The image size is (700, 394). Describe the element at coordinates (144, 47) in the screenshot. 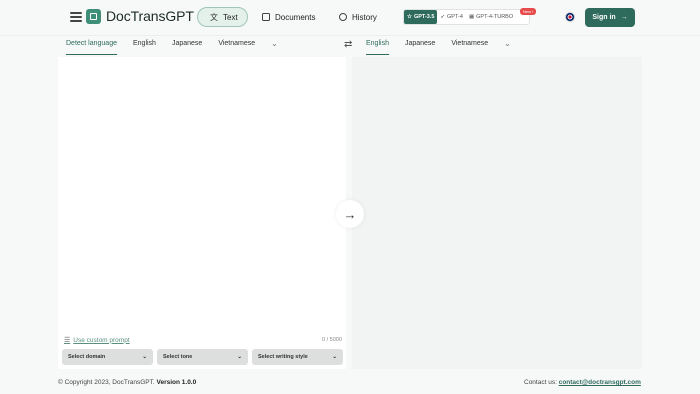

I see `tab-source-english: English` at that location.